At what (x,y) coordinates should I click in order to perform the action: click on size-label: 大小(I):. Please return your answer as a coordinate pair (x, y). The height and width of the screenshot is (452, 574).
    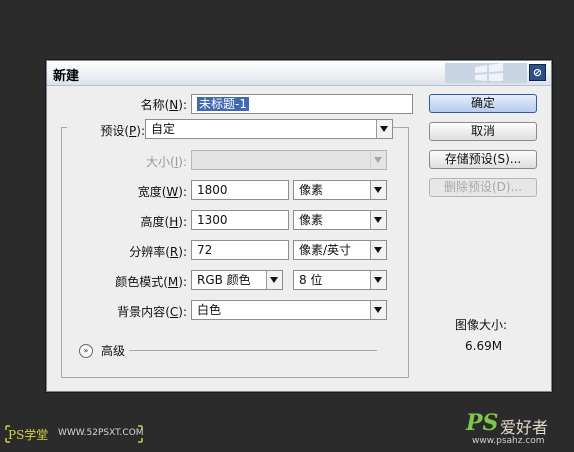
    Looking at the image, I should click on (166, 162).